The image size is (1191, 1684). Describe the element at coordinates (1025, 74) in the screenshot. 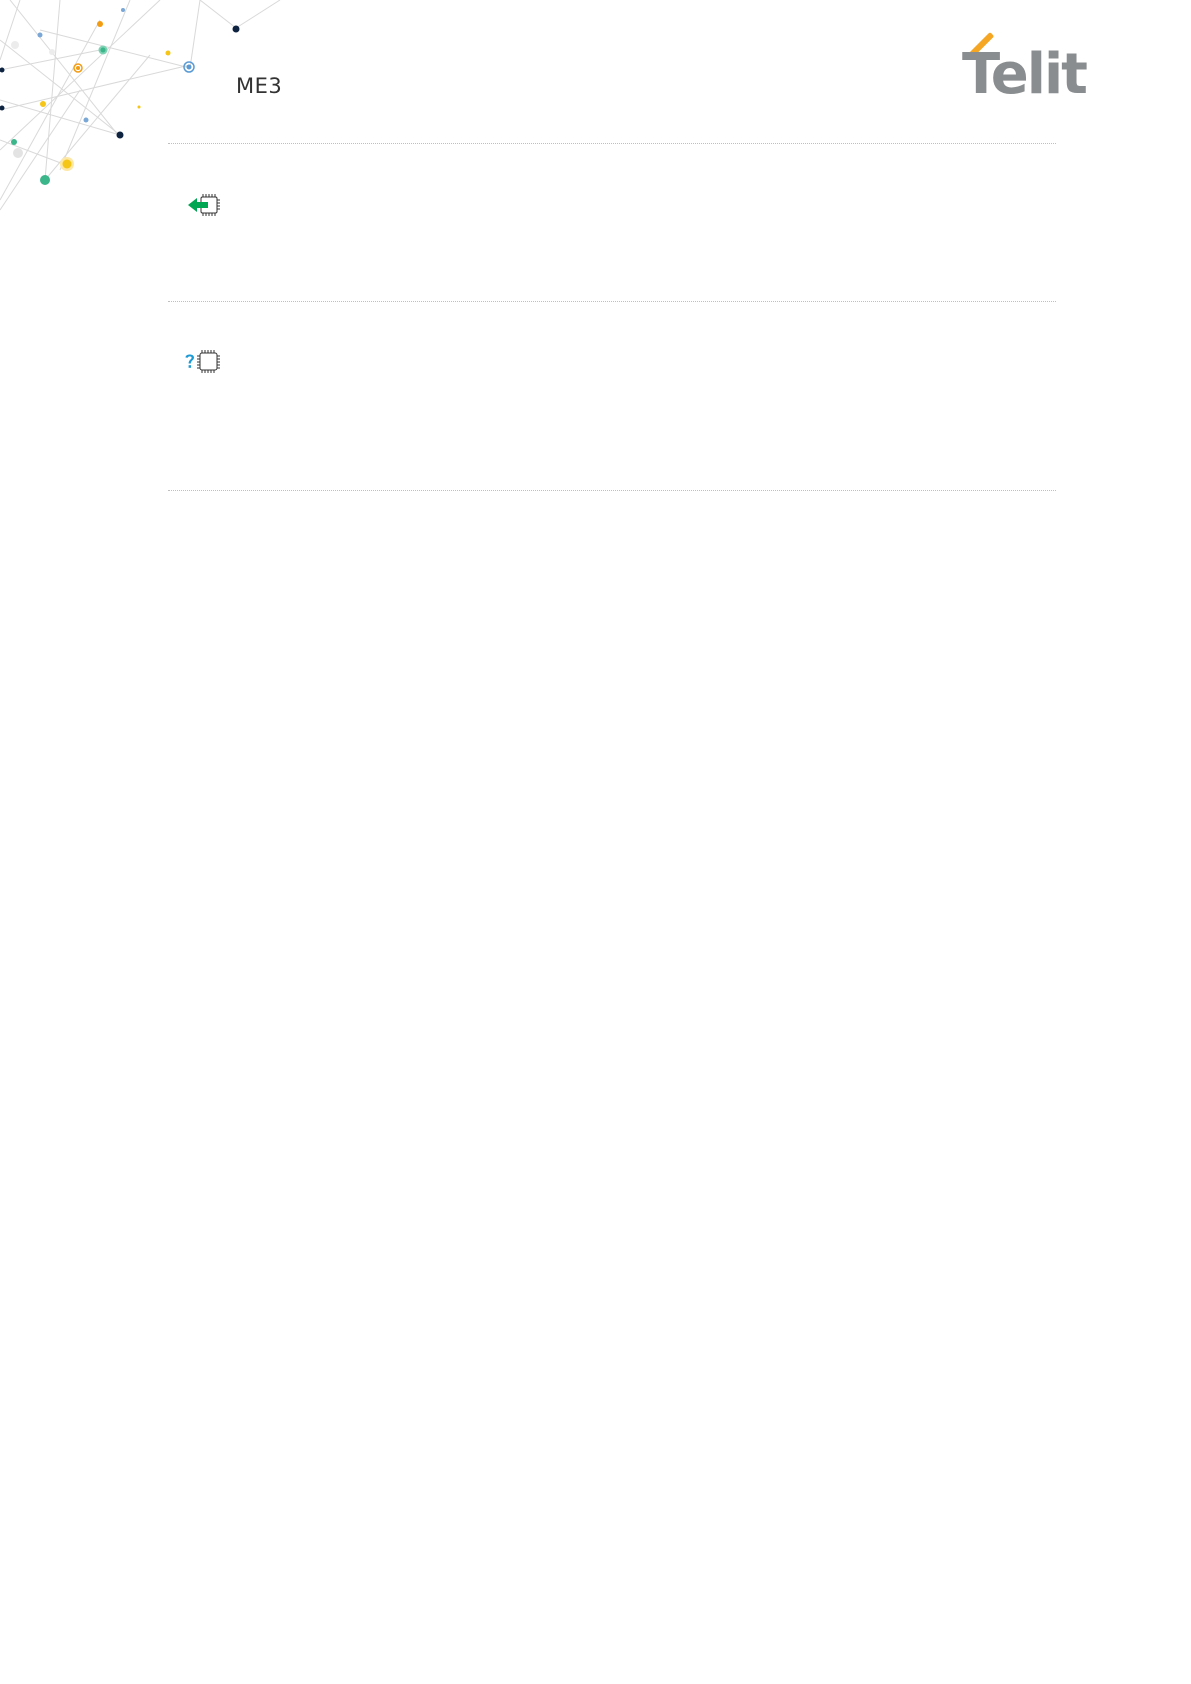

I see `logo-wordmark: Telit` at that location.